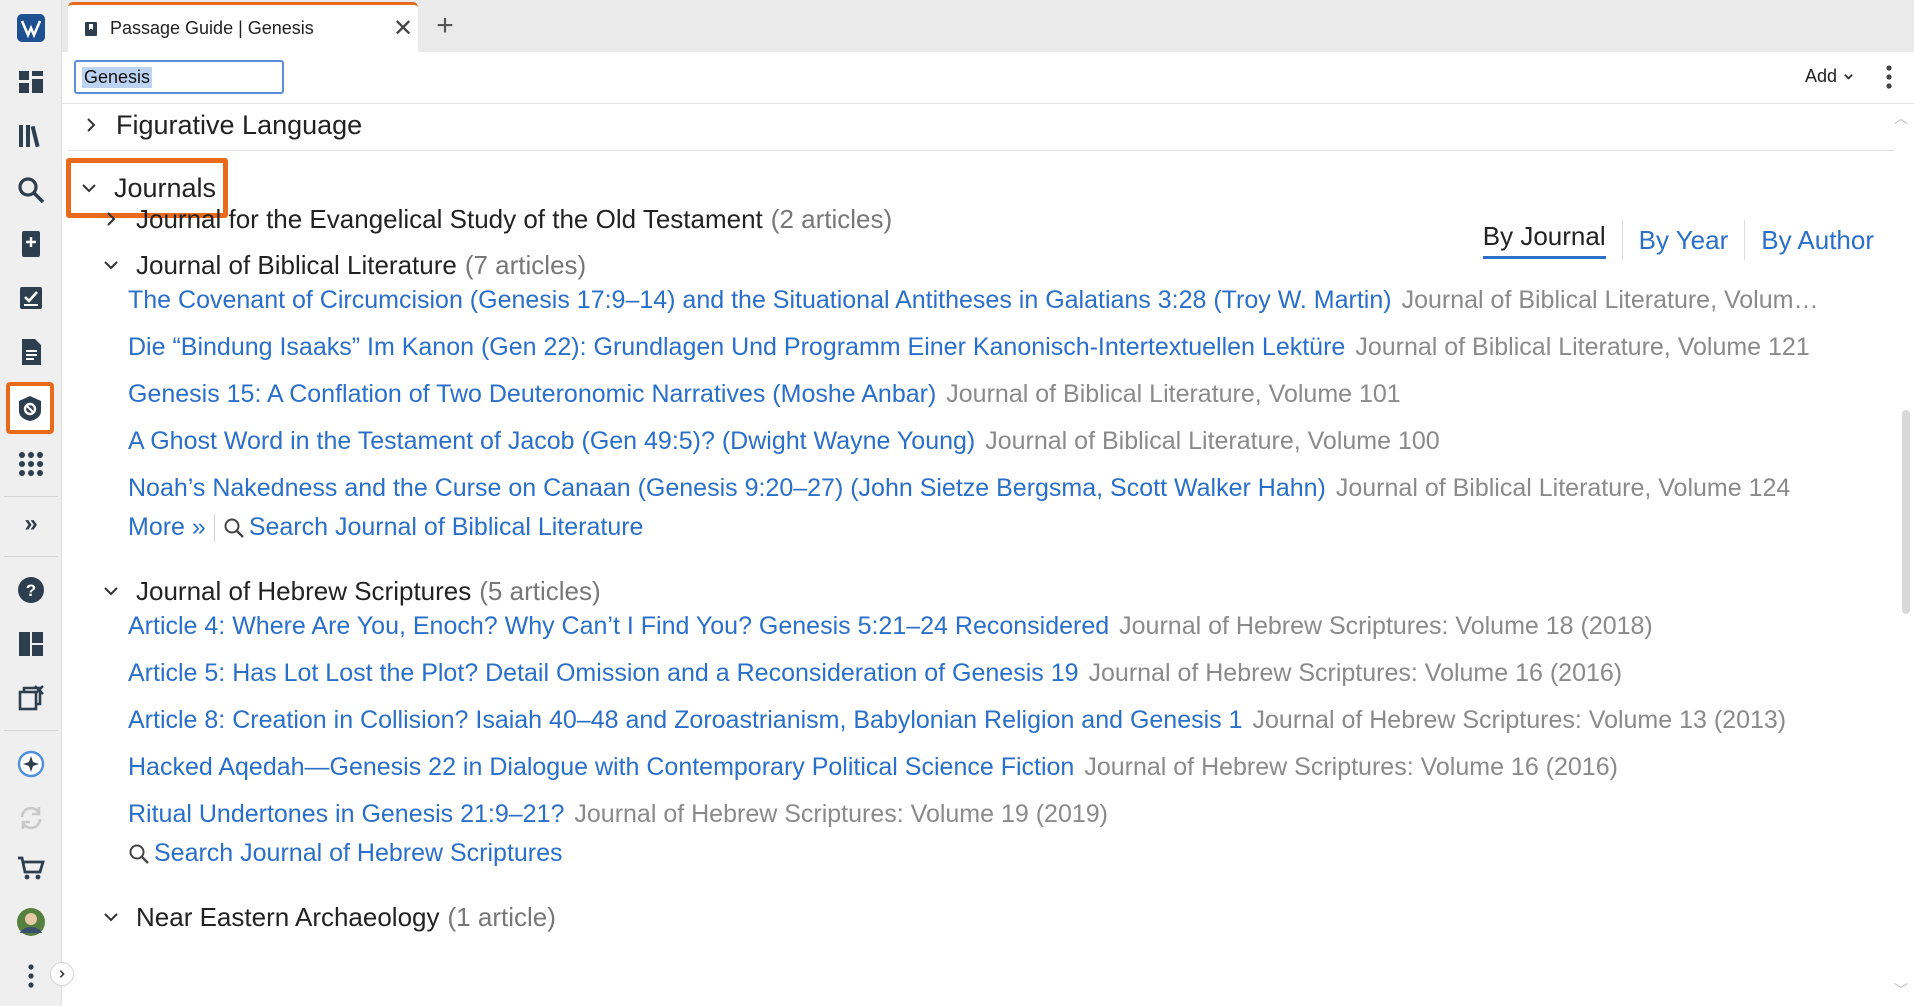  What do you see at coordinates (346, 814) in the screenshot?
I see `article-link: Ritual Undertones in Genesis 21:9–21?` at bounding box center [346, 814].